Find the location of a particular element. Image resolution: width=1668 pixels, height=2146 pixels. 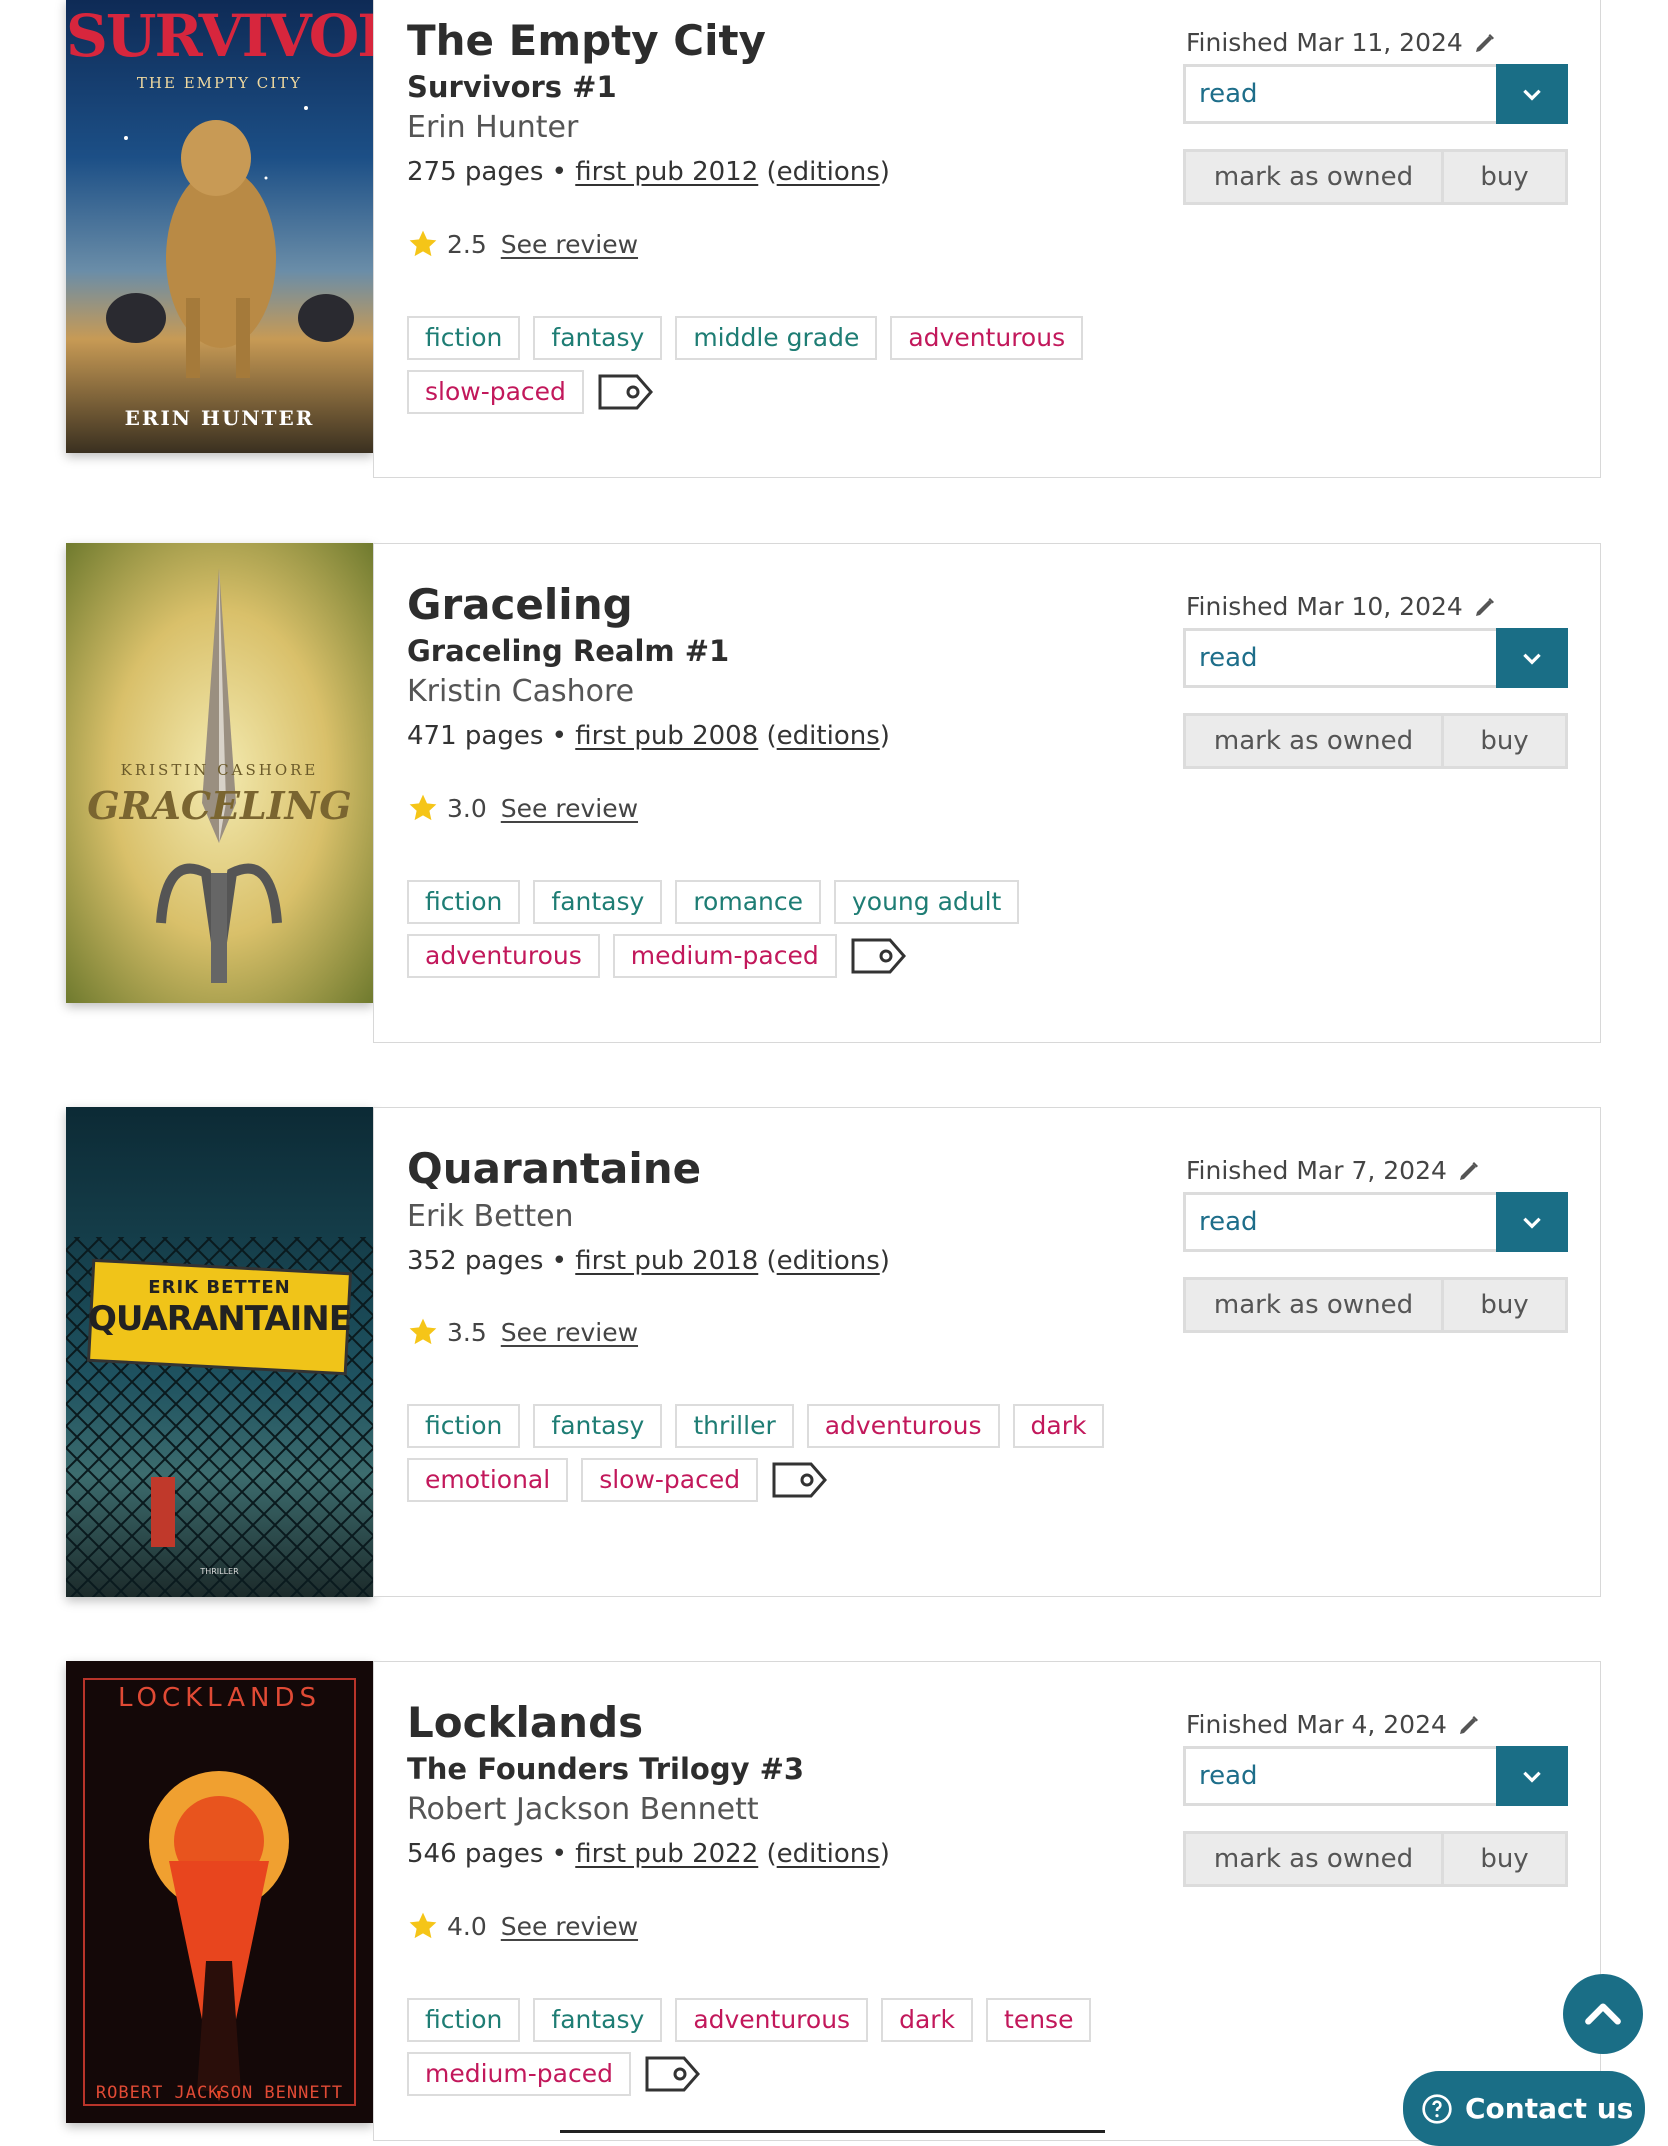

scroll-to-top-button is located at coordinates (1603, 2014).